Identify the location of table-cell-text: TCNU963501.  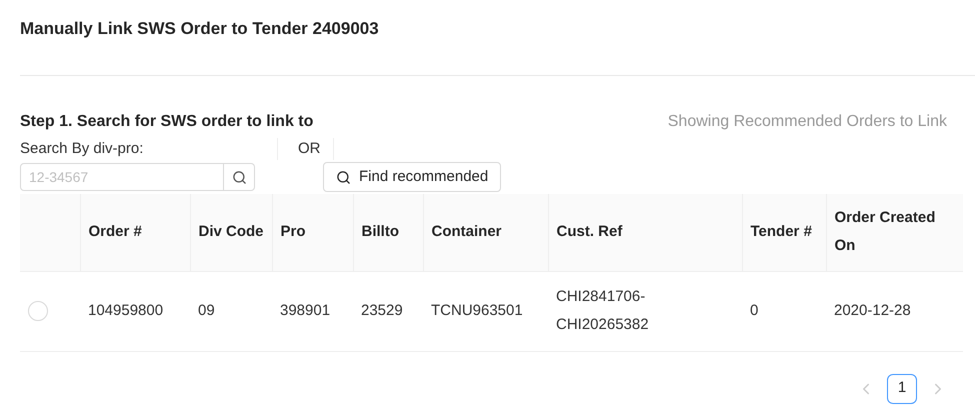
(477, 311).